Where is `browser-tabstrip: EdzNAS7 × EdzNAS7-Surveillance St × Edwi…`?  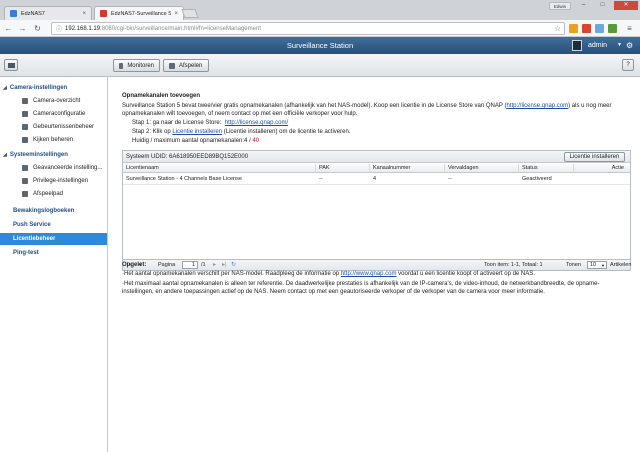
browser-tabstrip: EdzNAS7 × EdzNAS7-Surveillance St × Edwi… is located at coordinates (320, 10).